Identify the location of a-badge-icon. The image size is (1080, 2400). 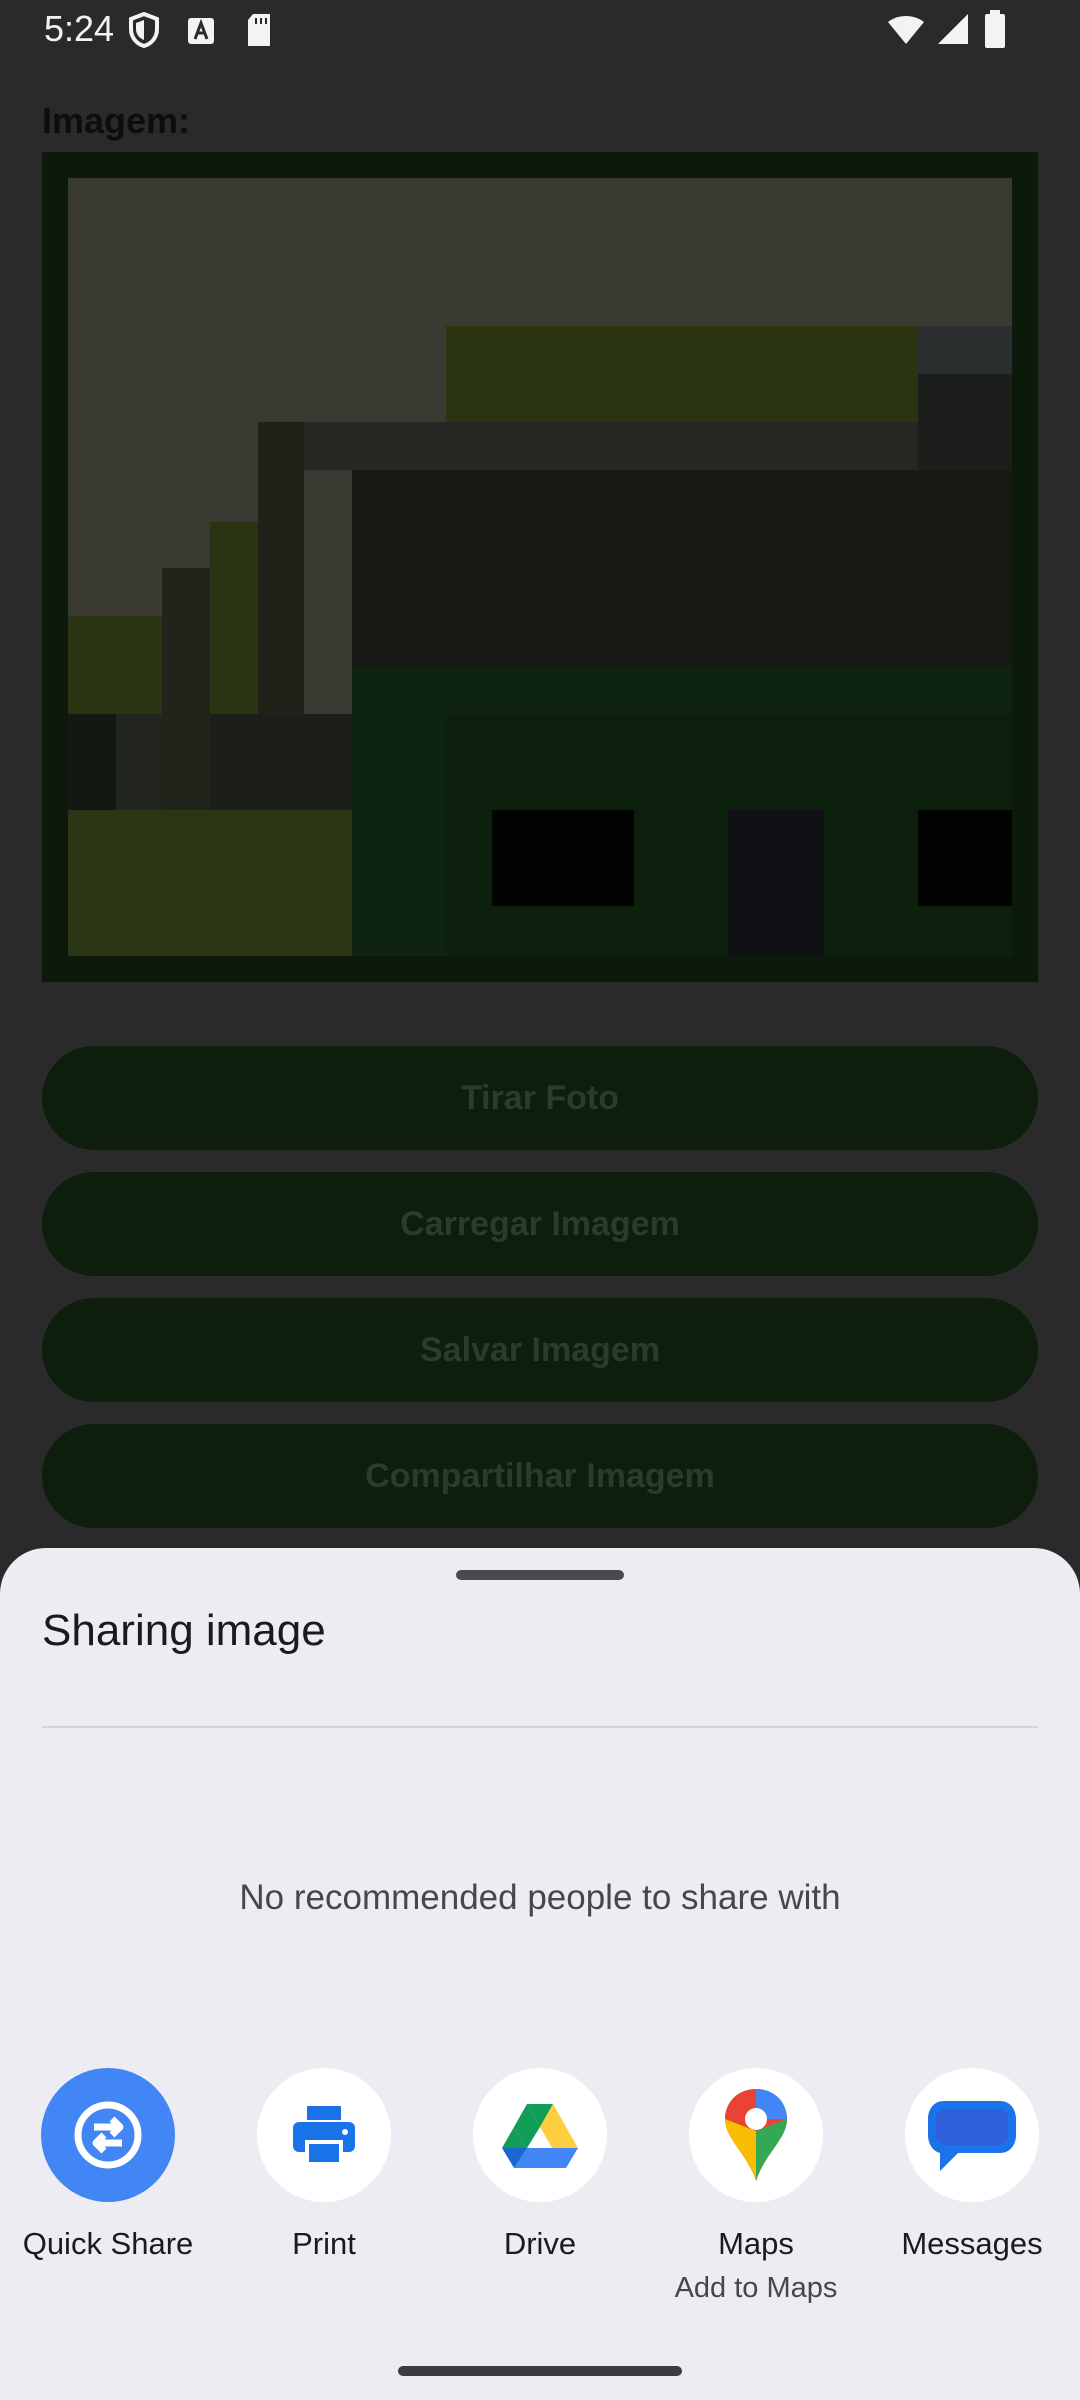
(201, 33).